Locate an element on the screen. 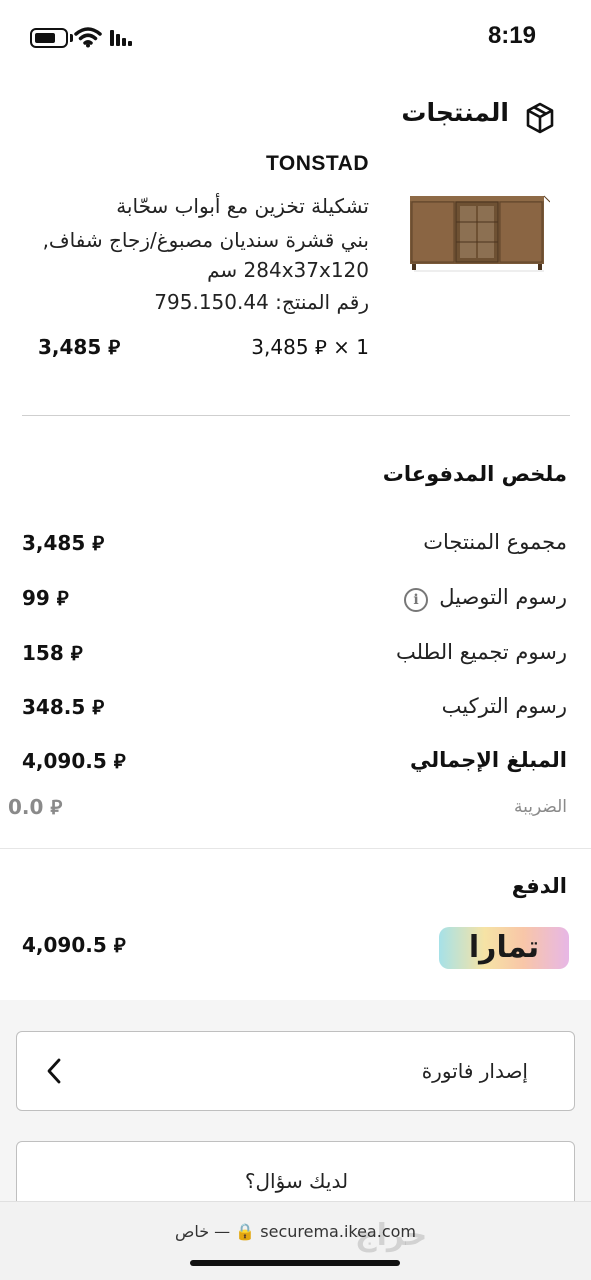 Image resolution: width=591 pixels, height=1280 pixels. status-bar: 8:19 is located at coordinates (295, 40).